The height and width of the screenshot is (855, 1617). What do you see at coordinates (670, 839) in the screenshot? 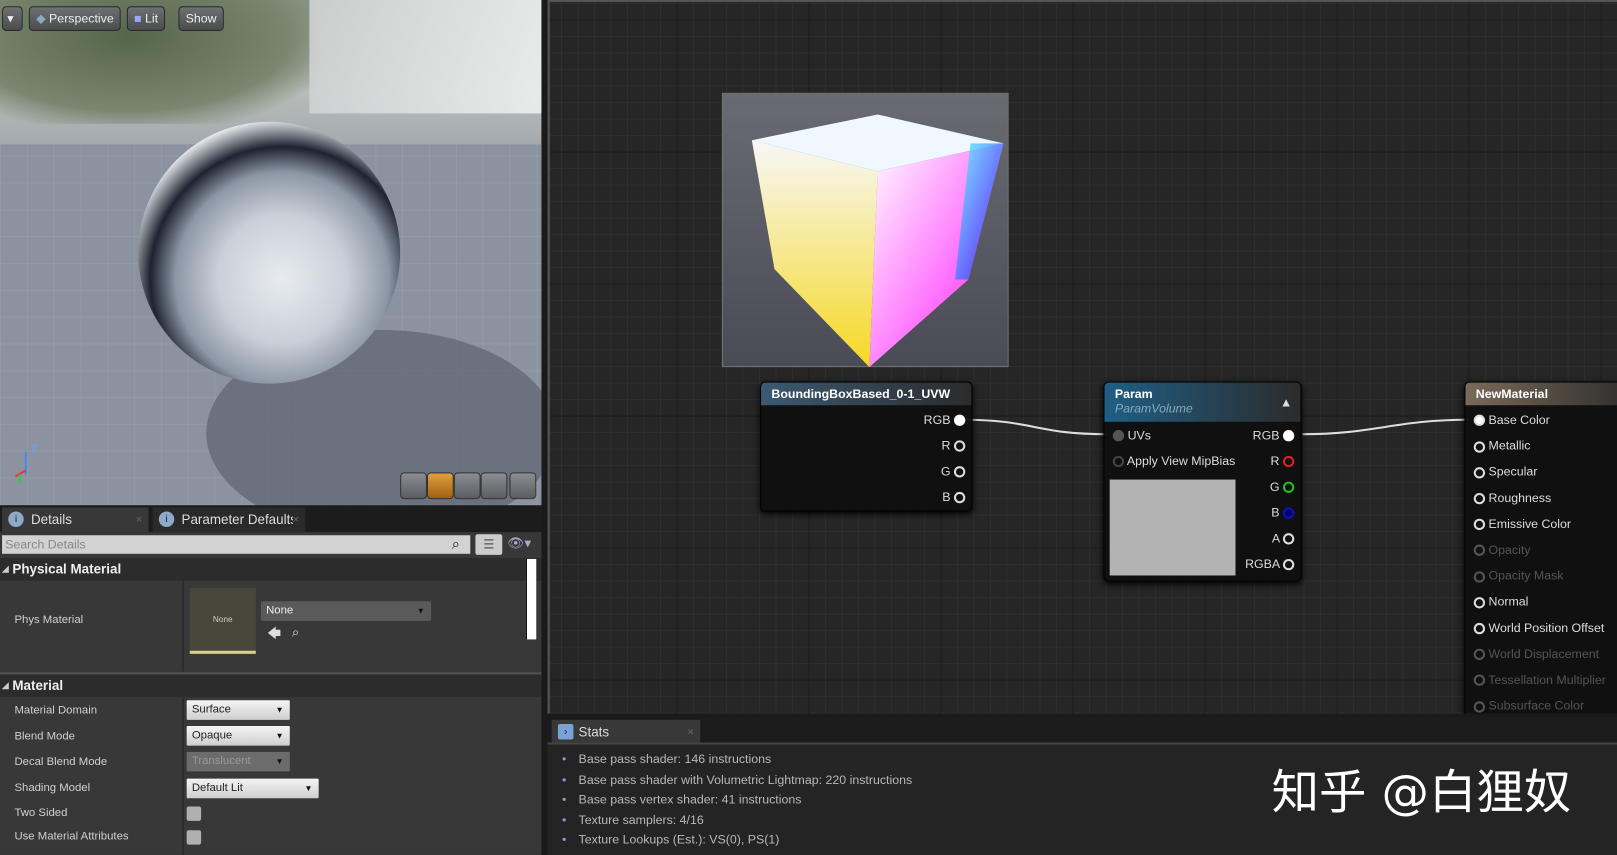
I see `stat-line: Texture Lookups (Est.): VS(0), PS(1)` at bounding box center [670, 839].